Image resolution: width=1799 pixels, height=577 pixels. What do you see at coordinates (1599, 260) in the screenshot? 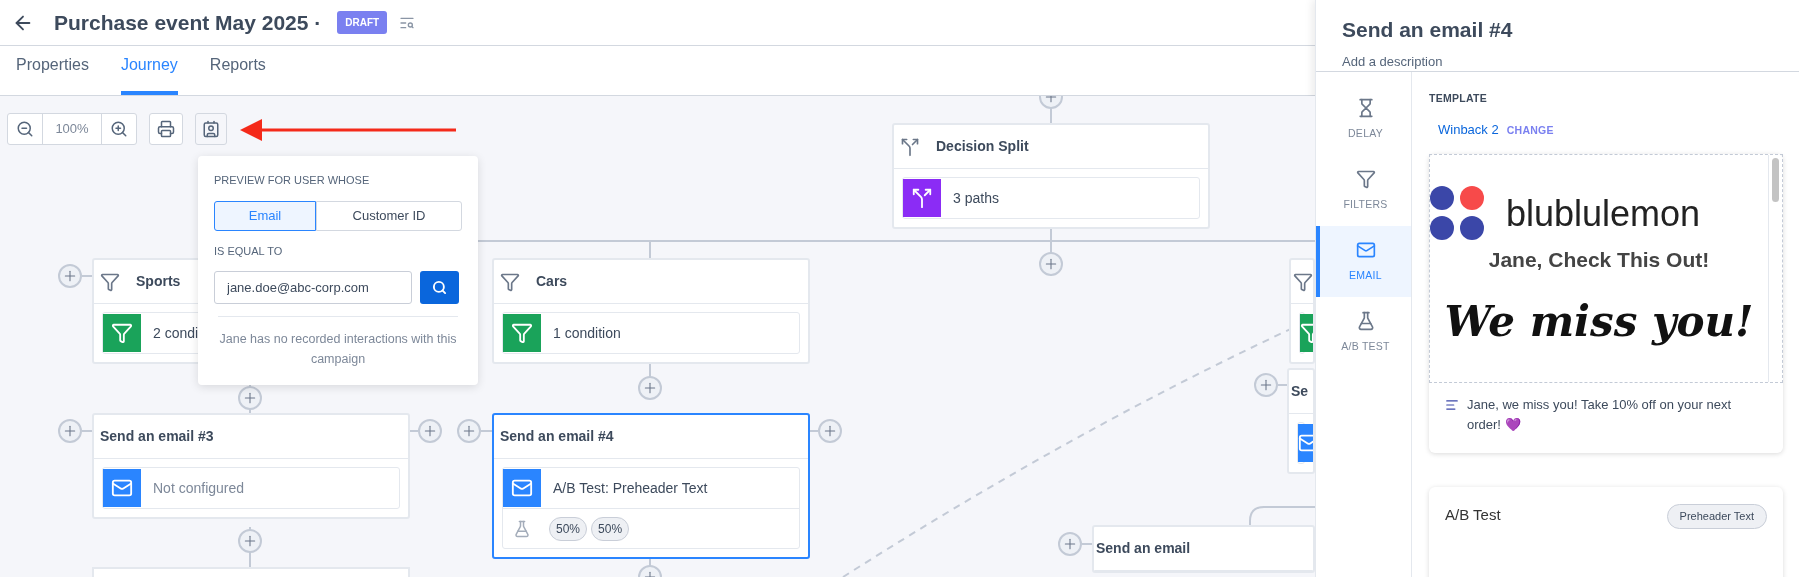
I see `email-headline: Jane, Check This Out!` at bounding box center [1599, 260].